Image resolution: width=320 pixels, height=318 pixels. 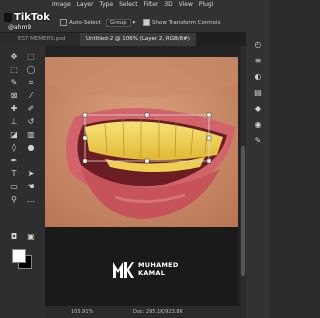 I want to click on scrollbar-thumb, so click(x=243, y=211).